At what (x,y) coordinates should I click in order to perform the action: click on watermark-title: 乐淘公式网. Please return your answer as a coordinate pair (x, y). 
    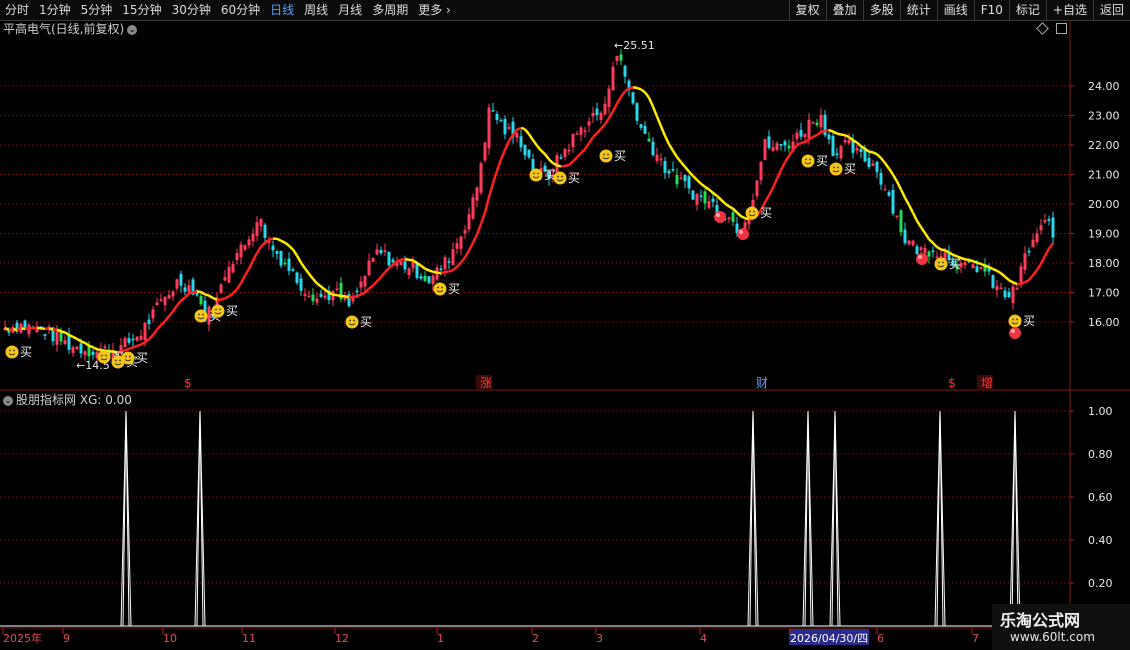
    Looking at the image, I should click on (1040, 620).